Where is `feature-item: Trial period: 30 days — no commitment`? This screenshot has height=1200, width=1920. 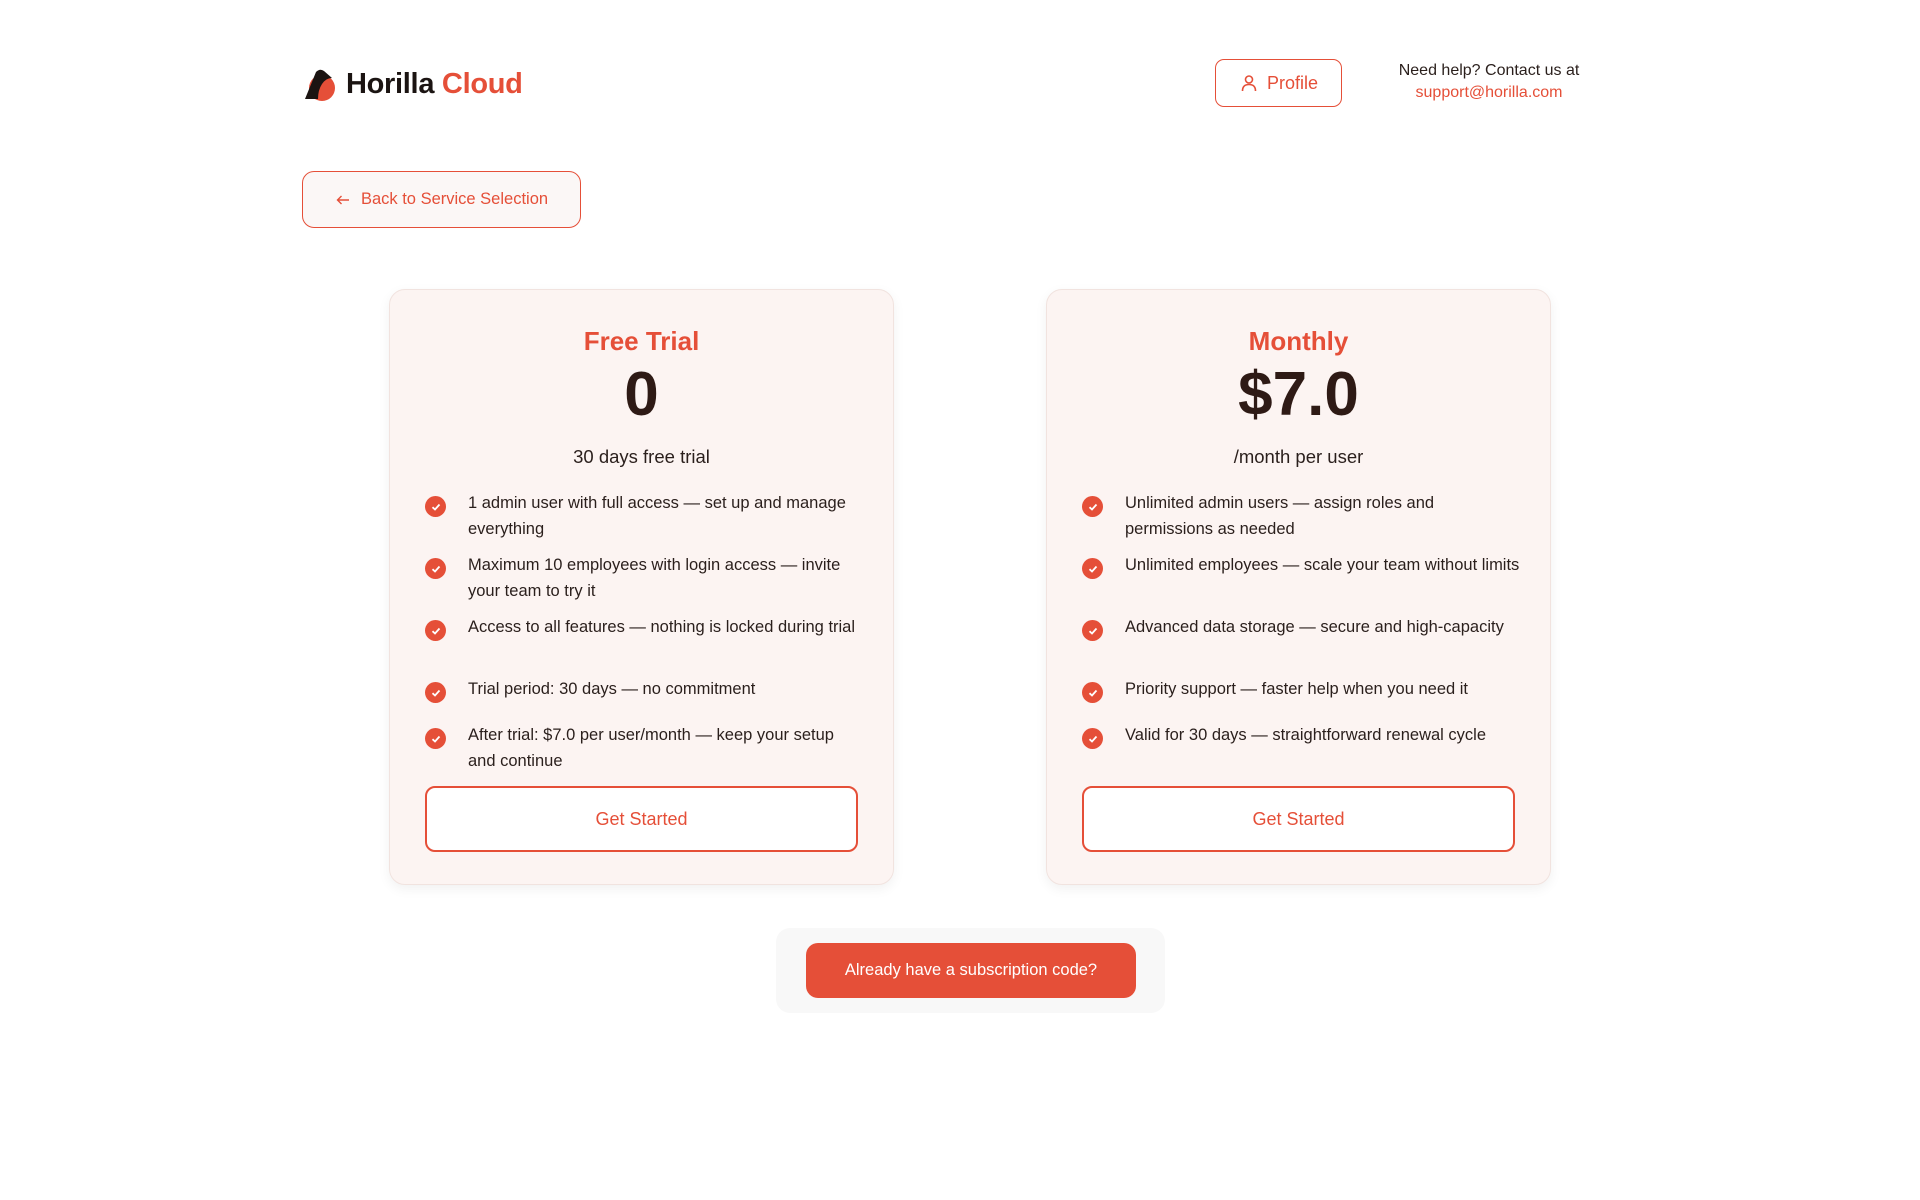 feature-item: Trial period: 30 days — no commitment is located at coordinates (590, 689).